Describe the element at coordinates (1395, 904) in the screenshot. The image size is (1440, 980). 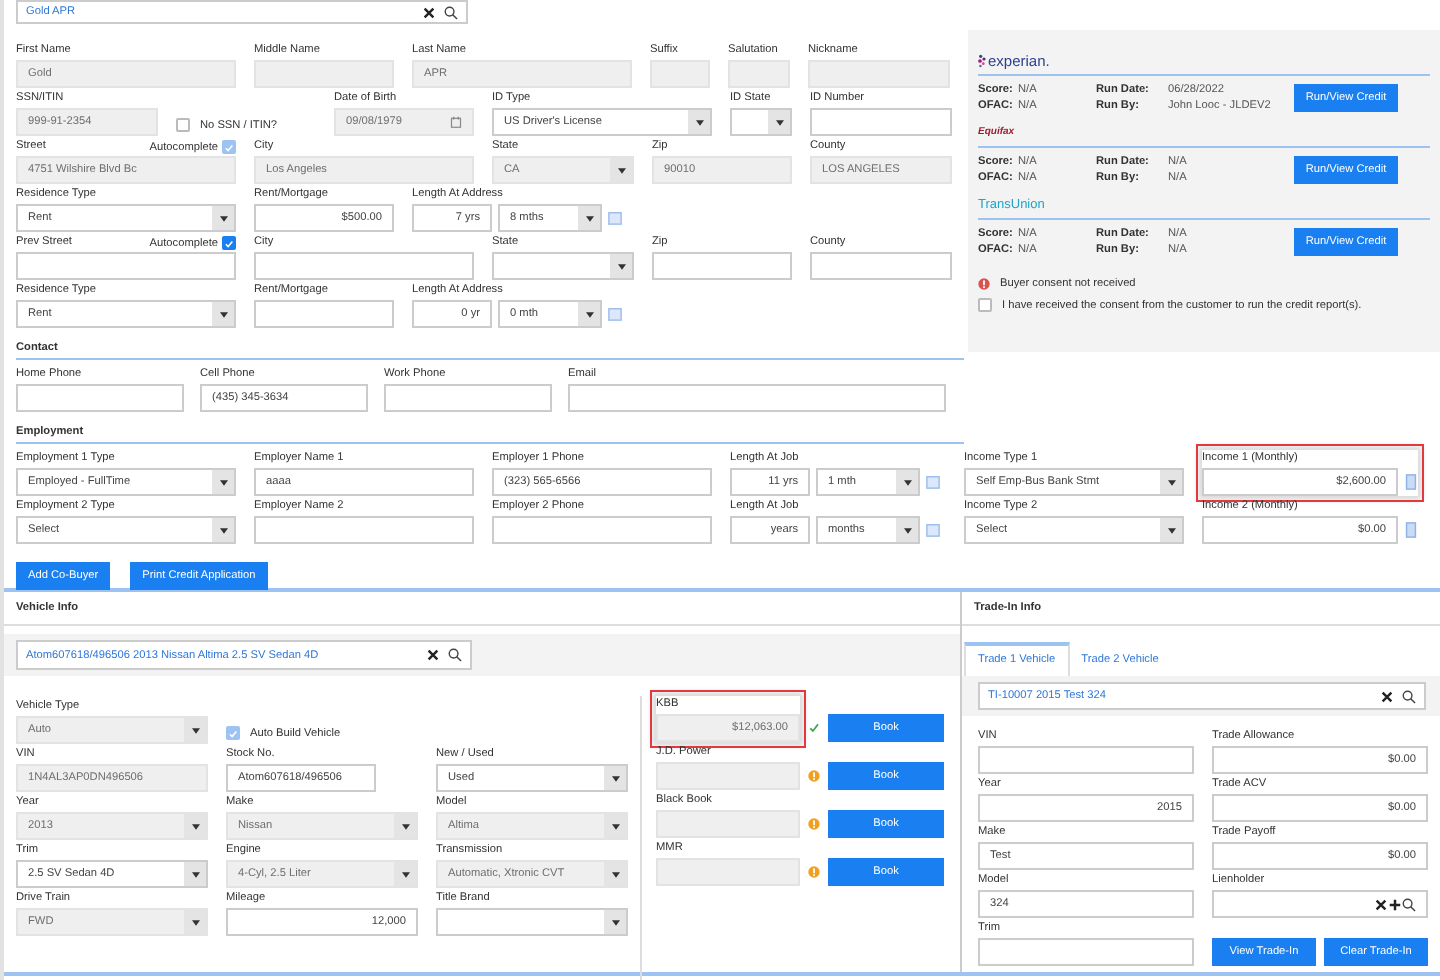
I see `plus-icon` at that location.